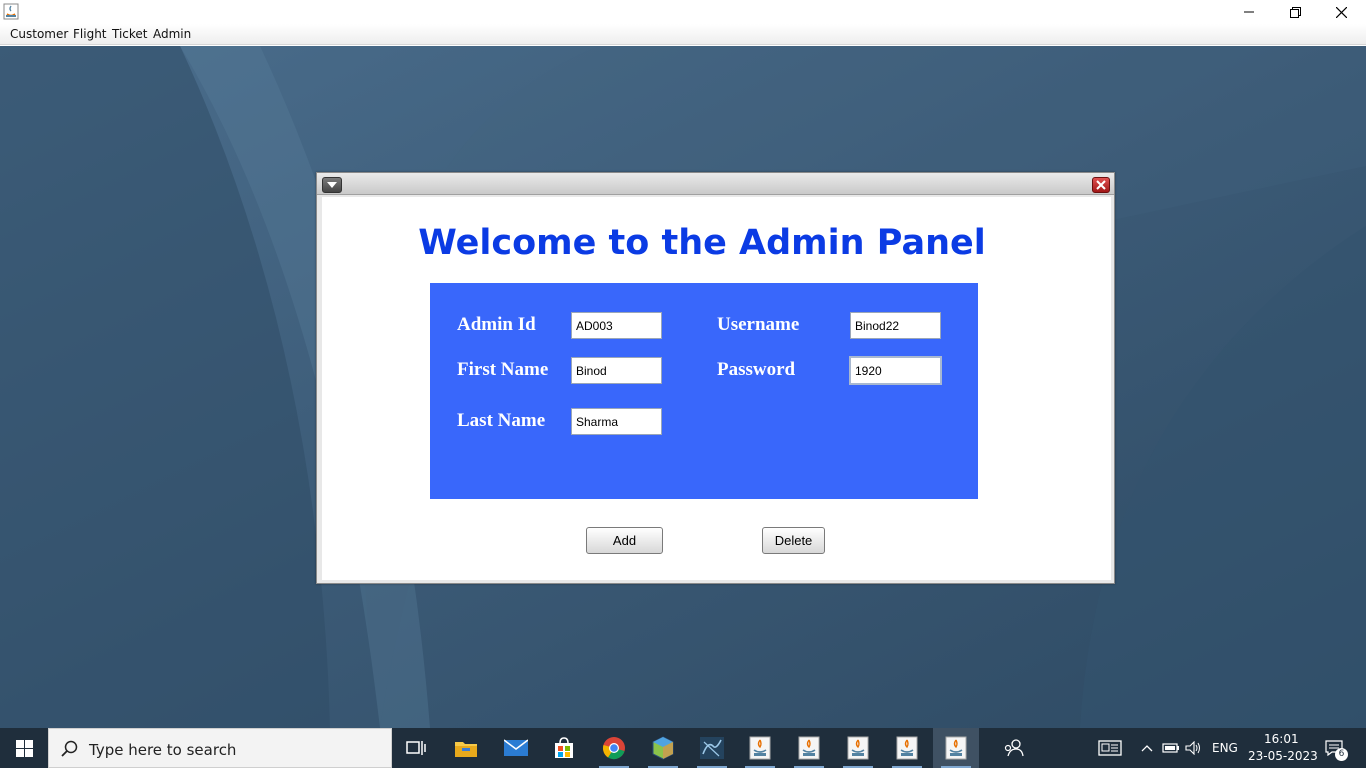 The image size is (1366, 768). What do you see at coordinates (503, 369) in the screenshot?
I see `first-name-label: First Name` at bounding box center [503, 369].